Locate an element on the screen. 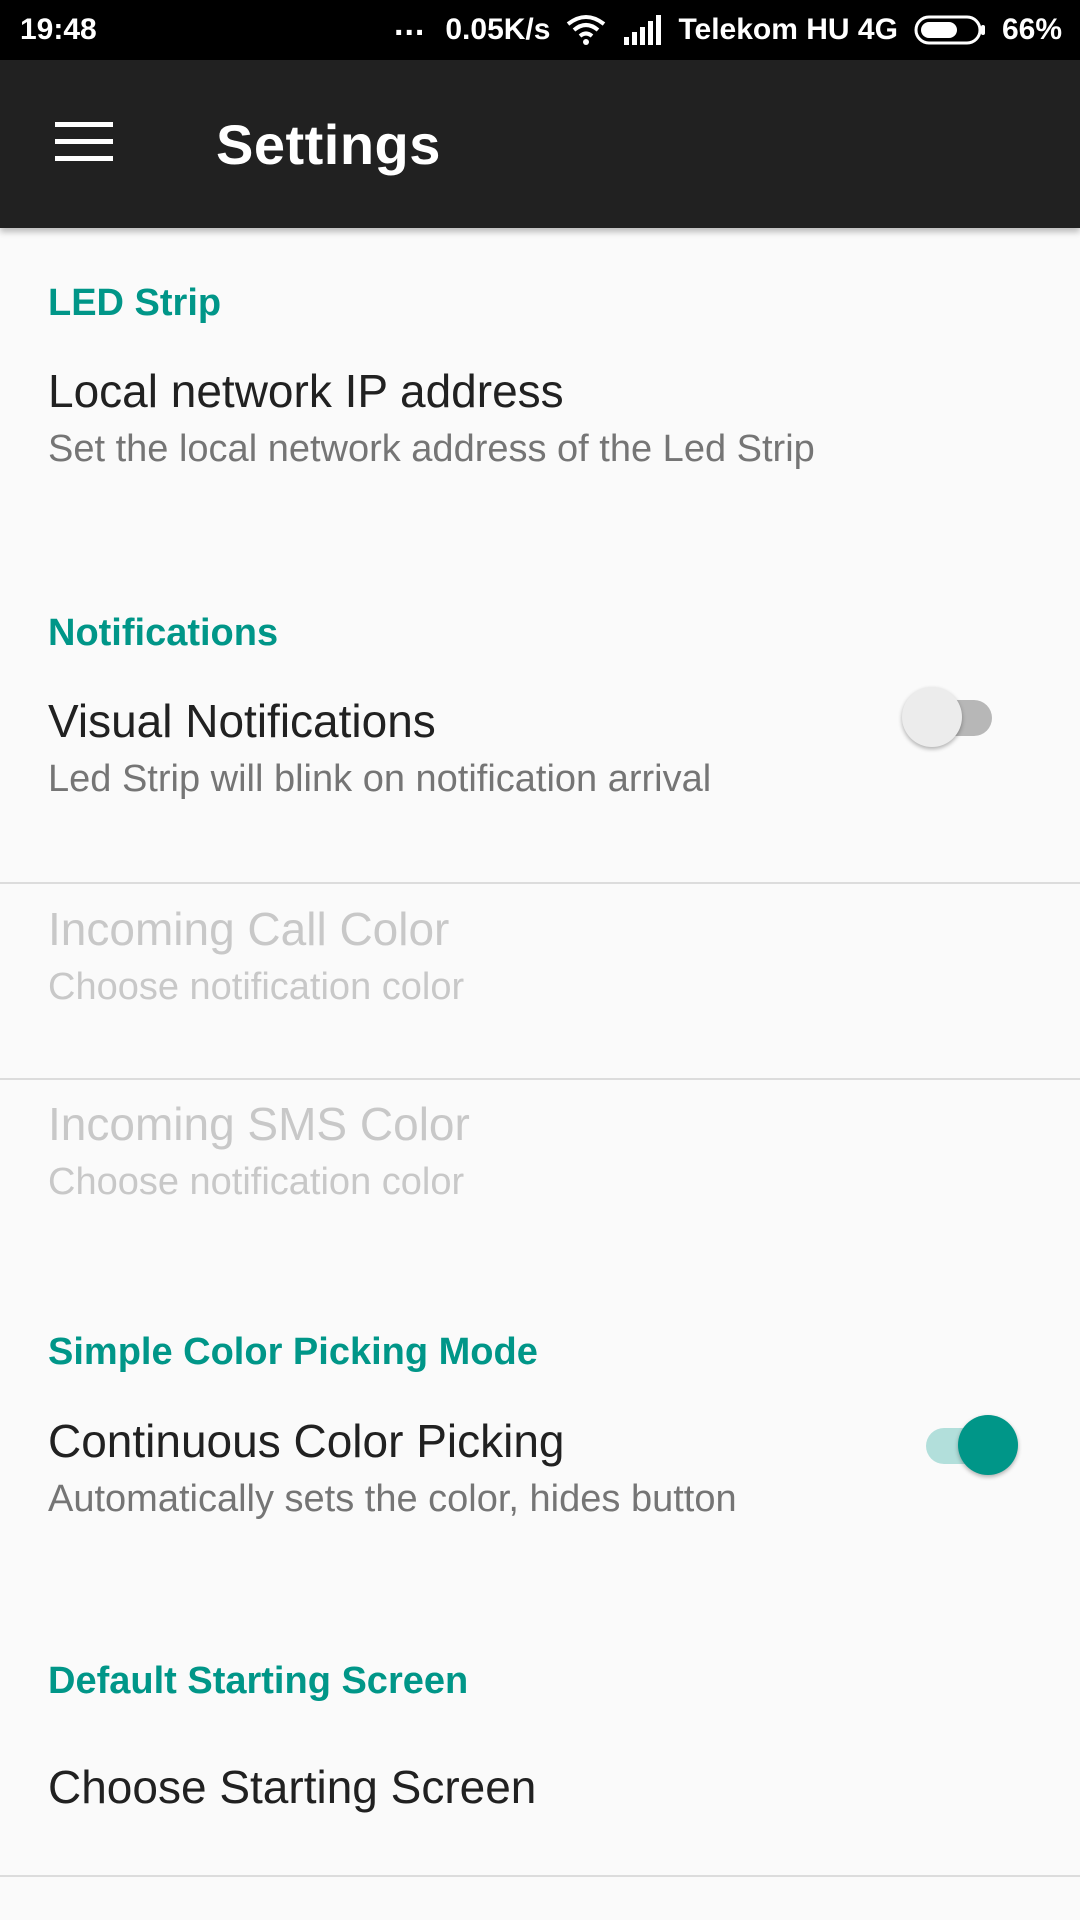  carrier-label: Telekom HU 4G is located at coordinates (788, 29).